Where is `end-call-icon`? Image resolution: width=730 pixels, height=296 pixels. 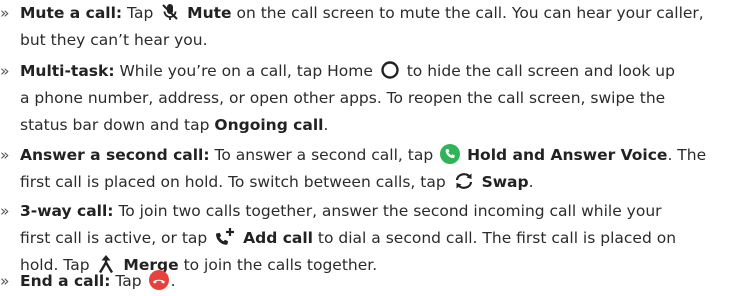
end-call-icon is located at coordinates (158, 279).